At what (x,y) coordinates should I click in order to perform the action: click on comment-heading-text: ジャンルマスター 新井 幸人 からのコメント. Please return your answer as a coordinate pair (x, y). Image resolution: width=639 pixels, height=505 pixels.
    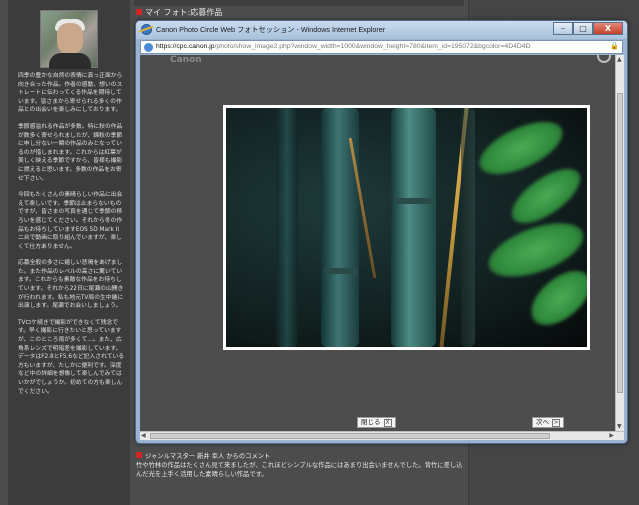
    Looking at the image, I should click on (208, 456).